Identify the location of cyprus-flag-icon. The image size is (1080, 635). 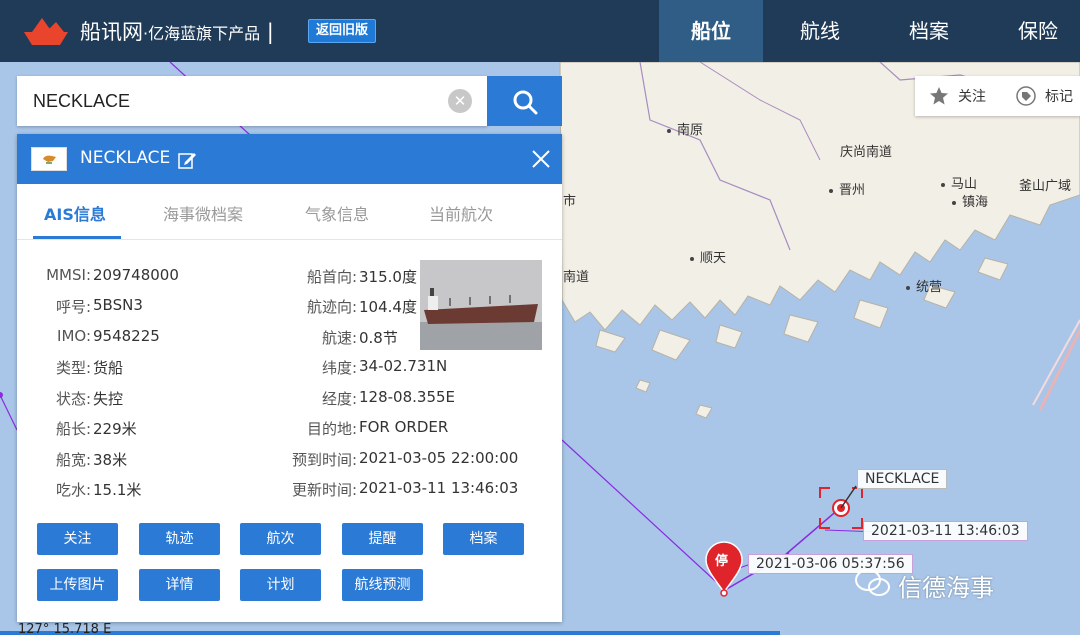
(49, 159).